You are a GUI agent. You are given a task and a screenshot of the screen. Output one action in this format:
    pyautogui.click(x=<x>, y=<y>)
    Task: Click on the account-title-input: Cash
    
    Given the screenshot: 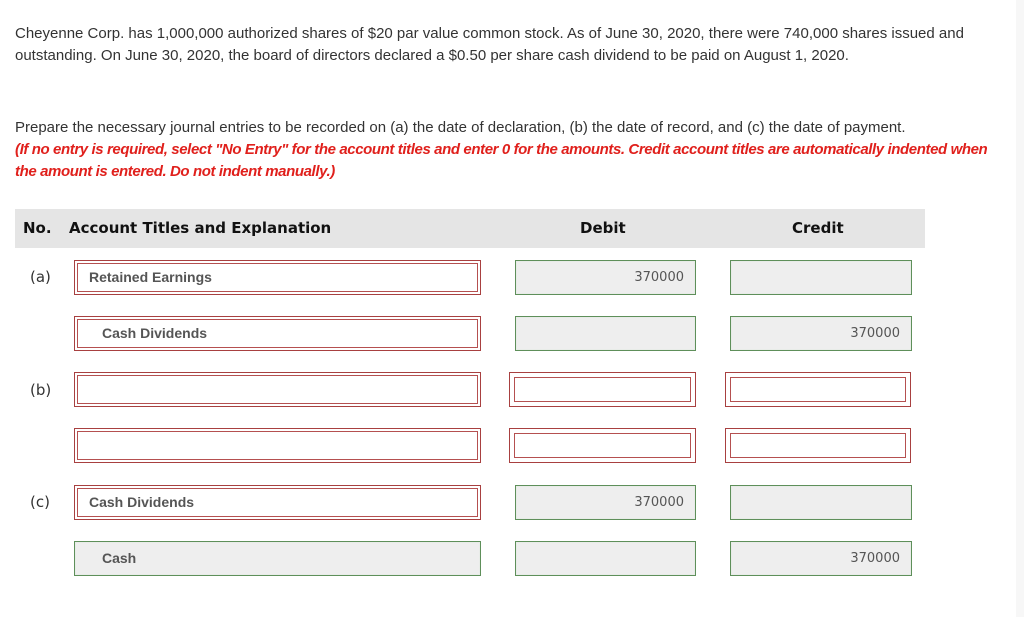 What is the action you would take?
    pyautogui.click(x=277, y=558)
    